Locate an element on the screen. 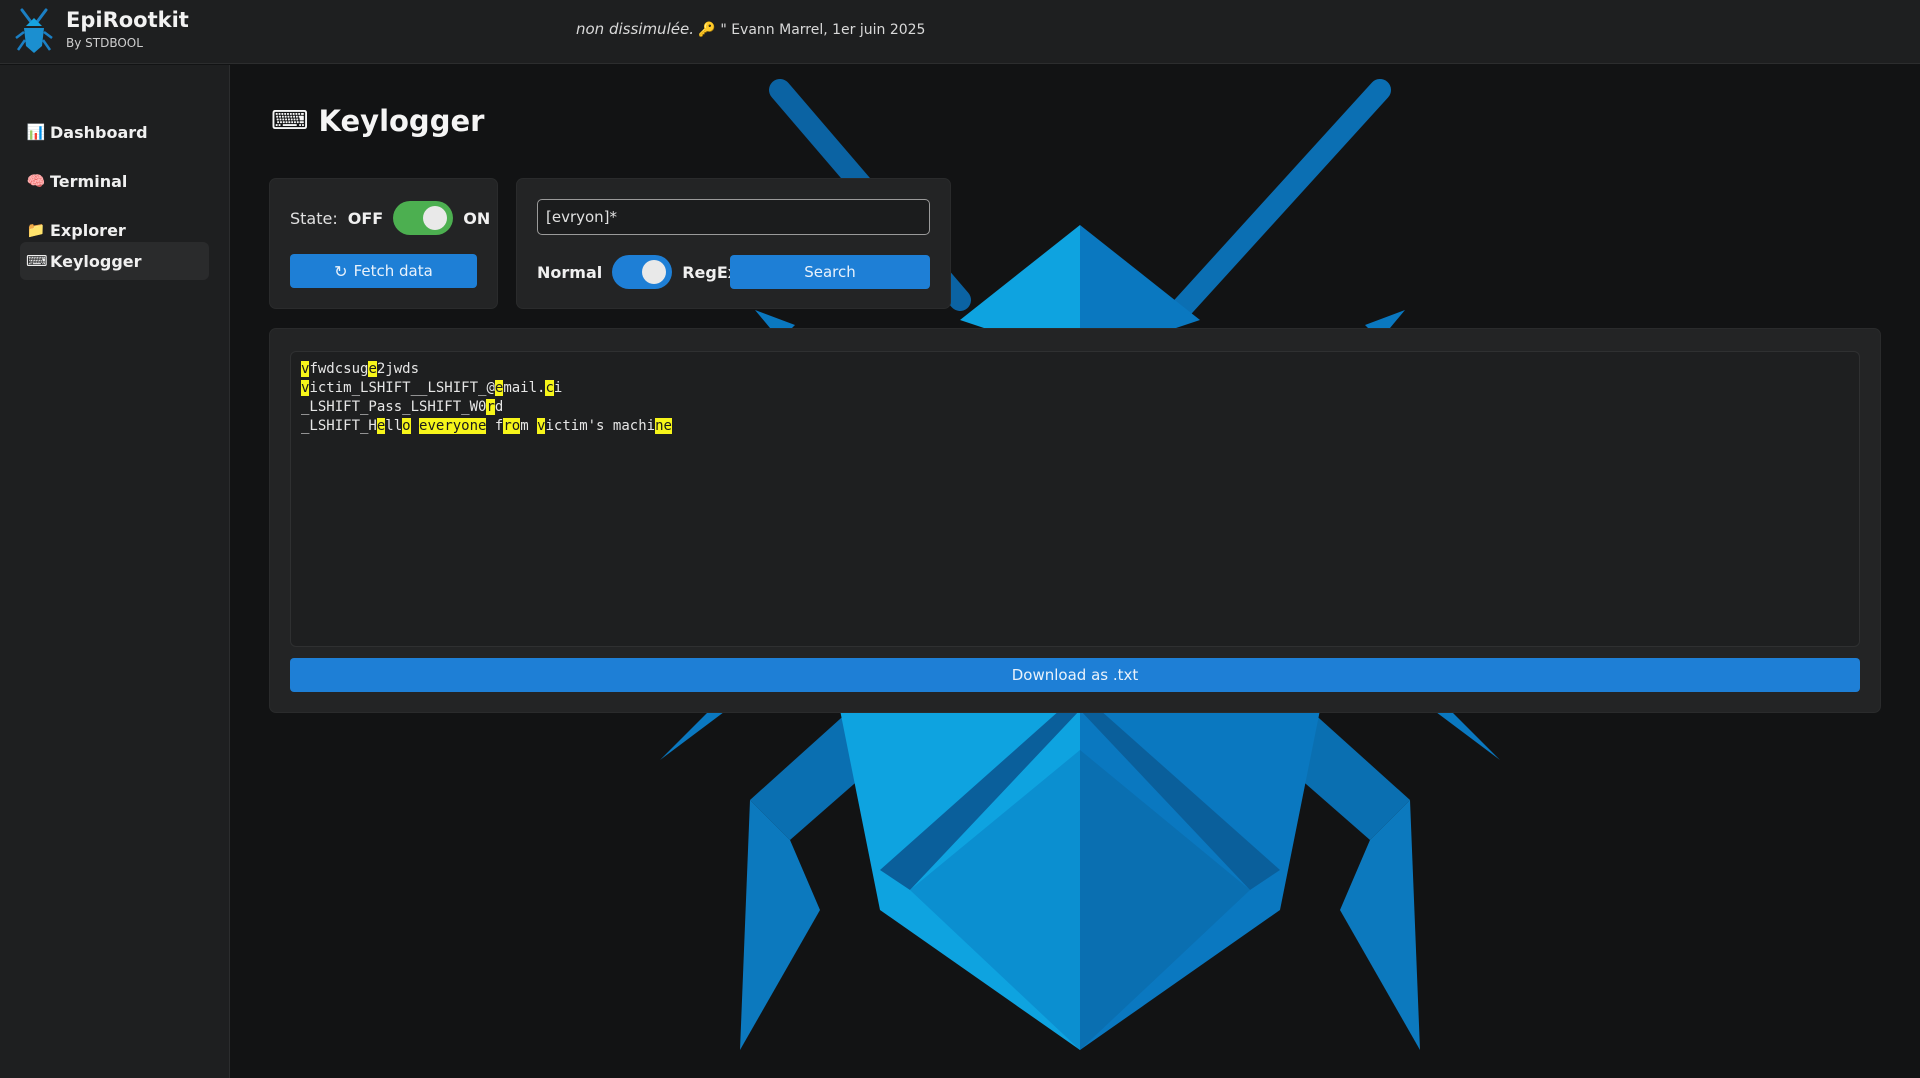 This screenshot has height=1078, width=1920. page-title: ⌨ Keylogger is located at coordinates (377, 121).